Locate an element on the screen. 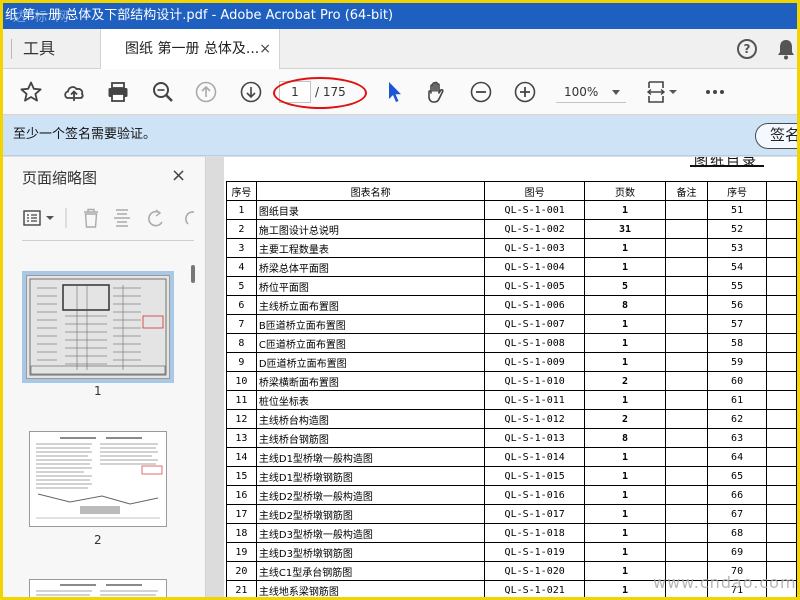  table-row: 1 图纸目录 QL-S-1-001 1 51 is located at coordinates (511, 210).